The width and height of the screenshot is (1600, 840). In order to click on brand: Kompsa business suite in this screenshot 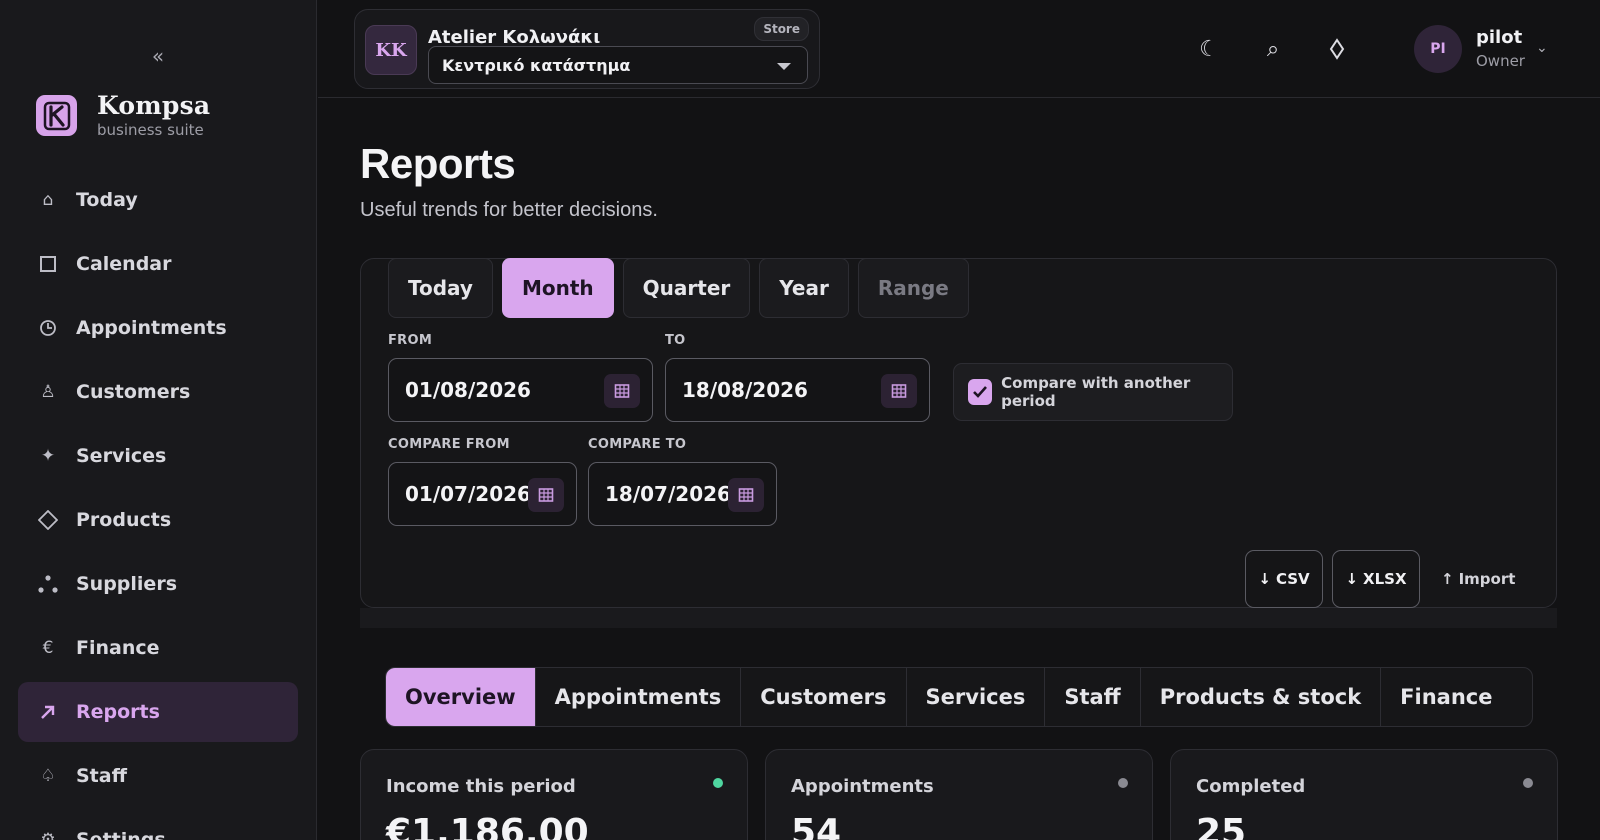, I will do `click(123, 115)`.